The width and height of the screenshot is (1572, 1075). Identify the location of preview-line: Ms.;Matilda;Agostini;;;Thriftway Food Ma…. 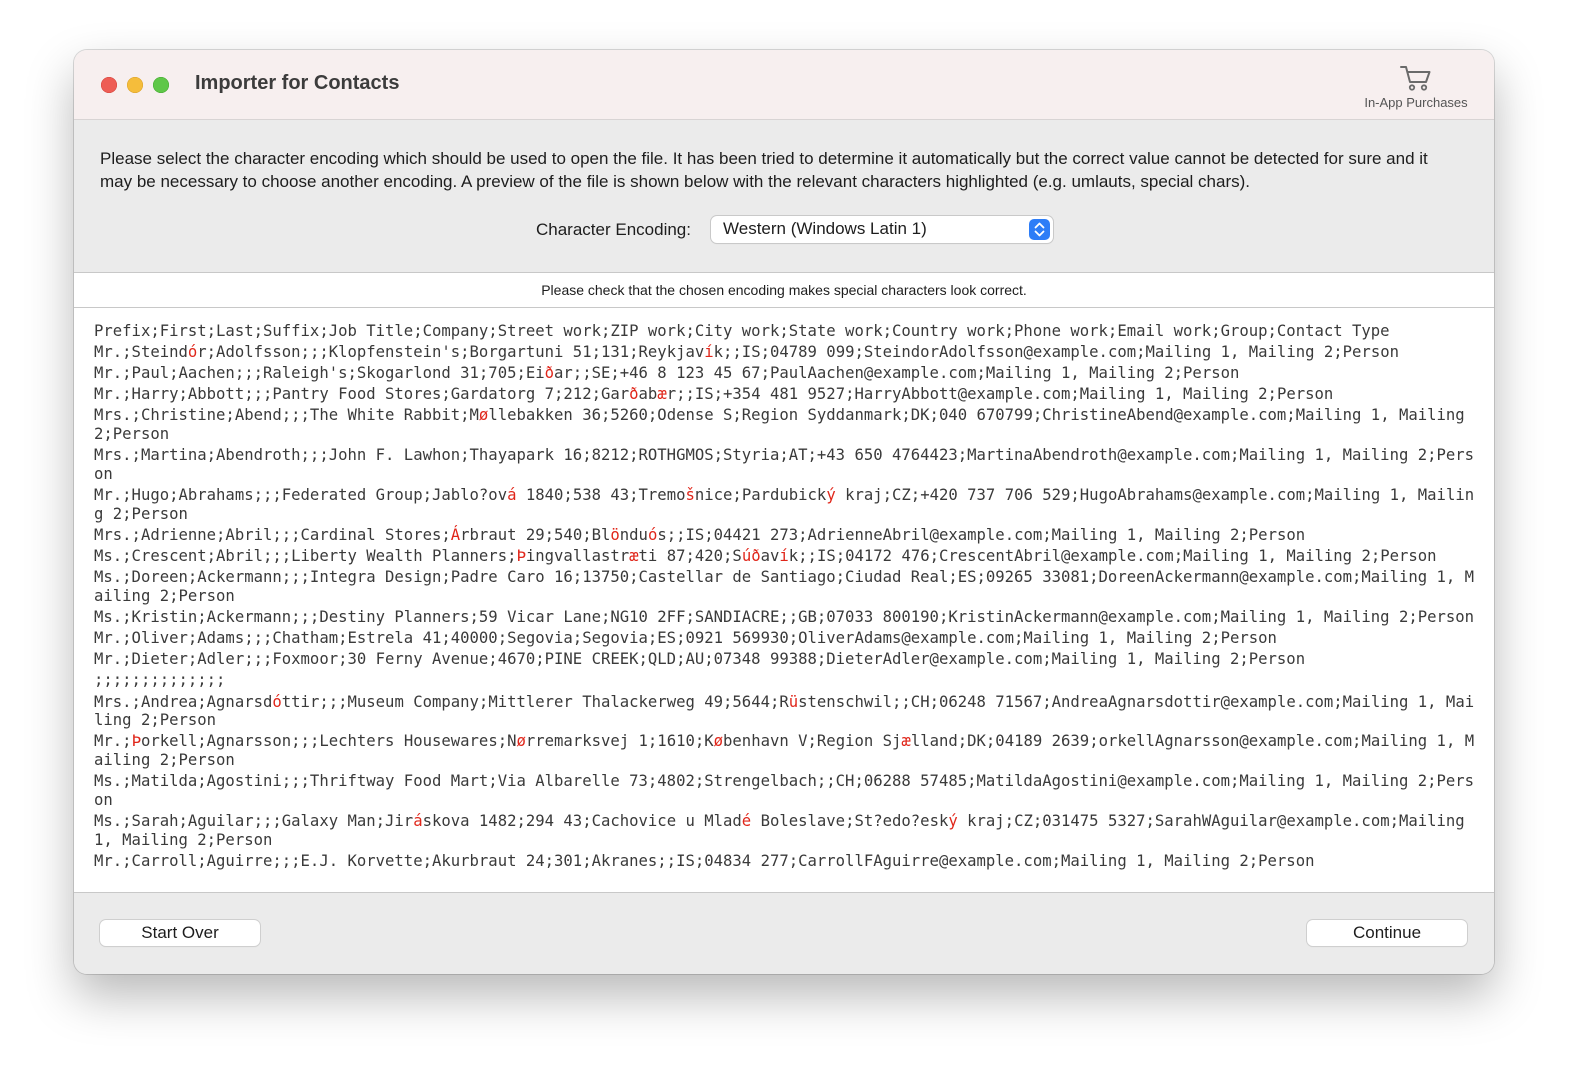
(784, 791).